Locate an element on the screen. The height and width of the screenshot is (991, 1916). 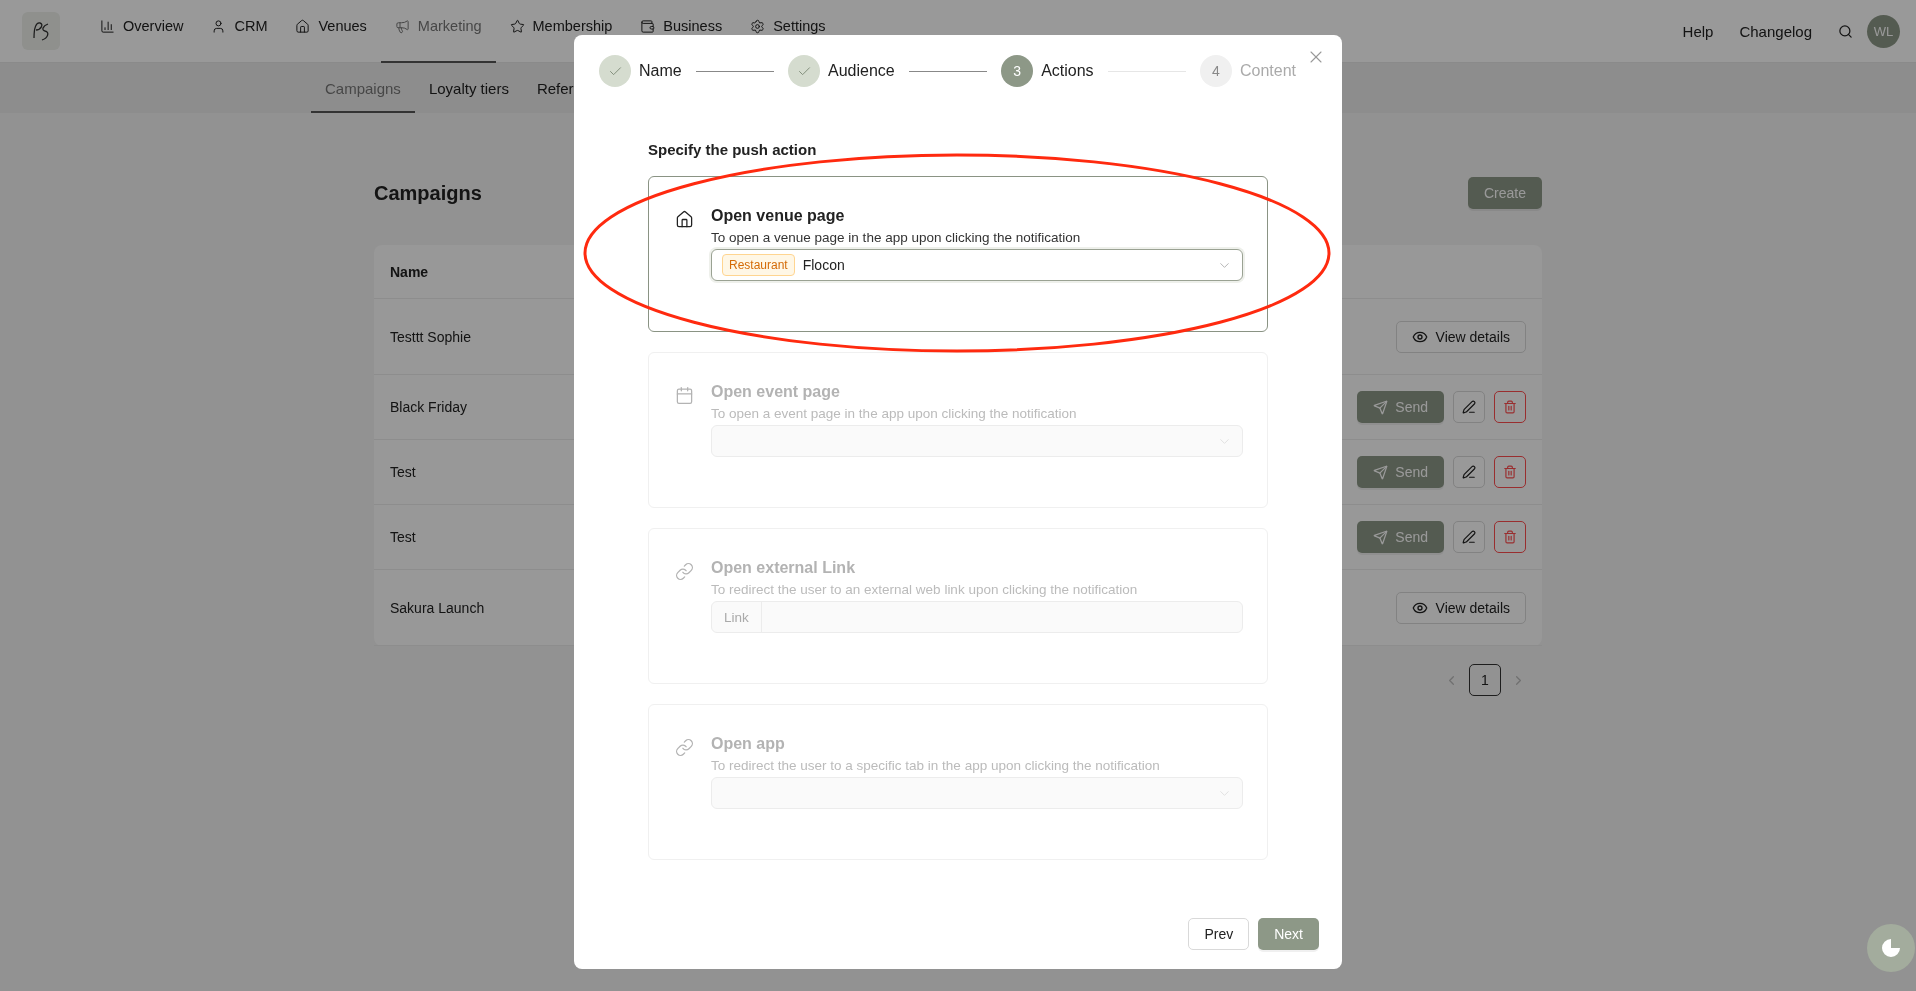
header-link: Help is located at coordinates (1698, 31).